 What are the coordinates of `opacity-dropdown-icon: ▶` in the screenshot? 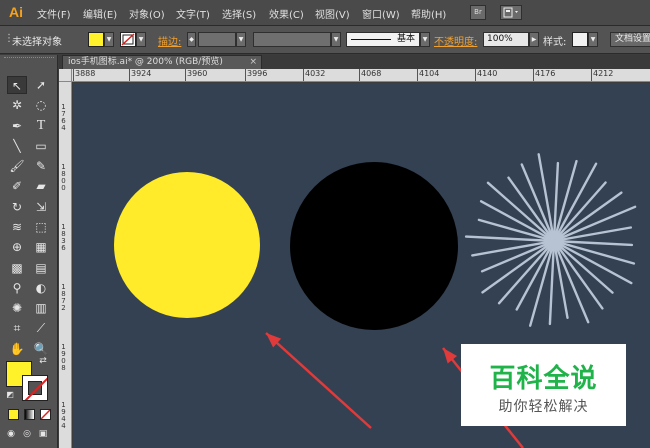 It's located at (534, 39).